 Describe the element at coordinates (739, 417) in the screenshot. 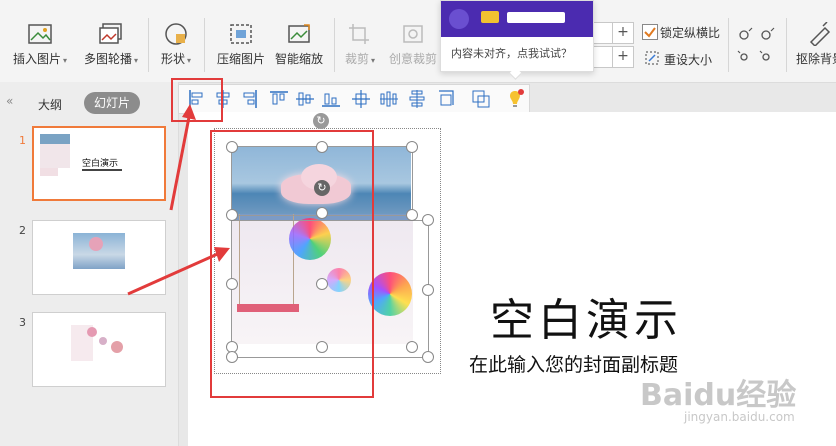

I see `watermark-url: jingyan.baidu.com` at that location.